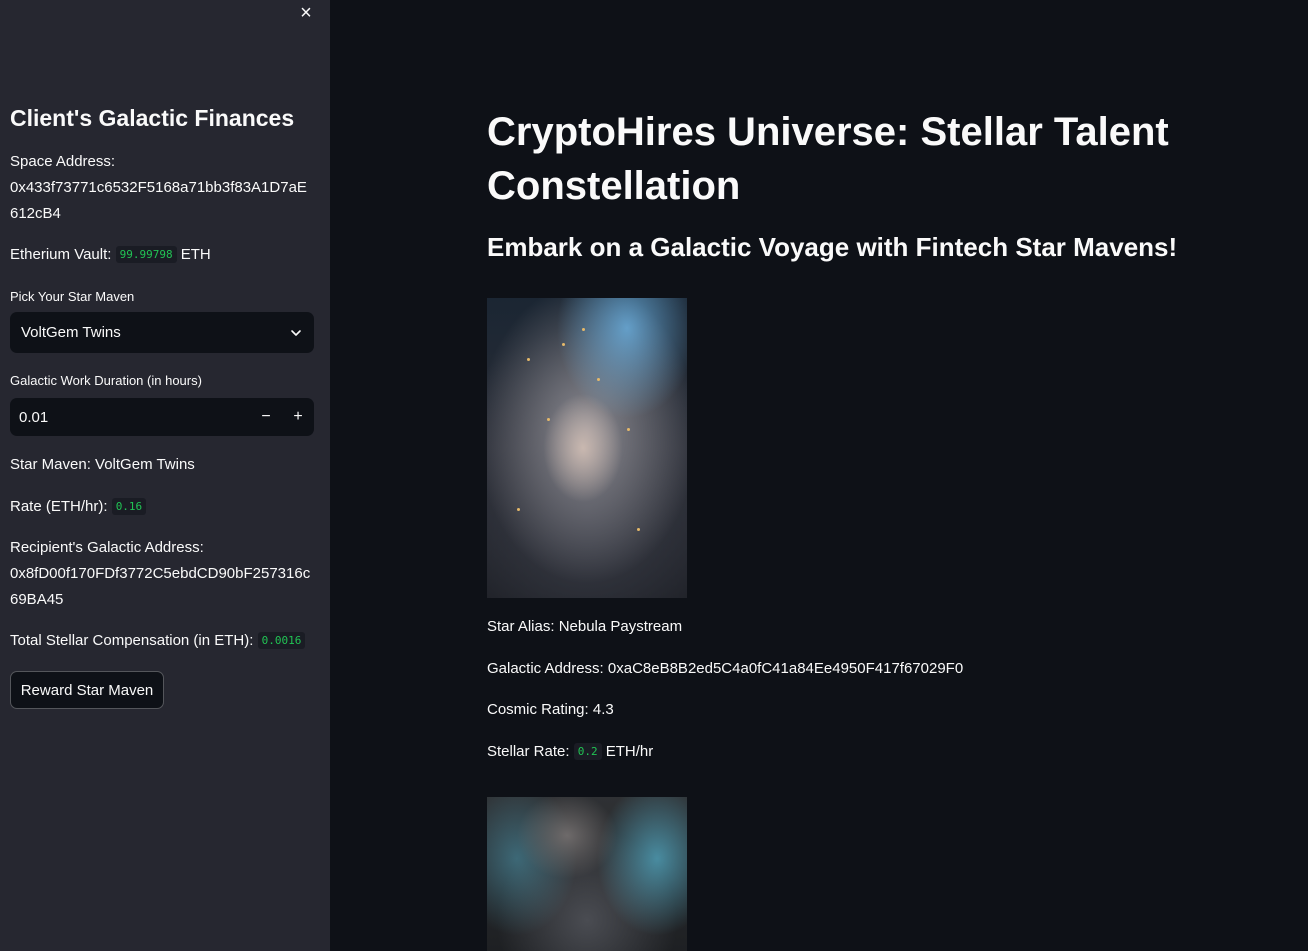 This screenshot has height=951, width=1308. What do you see at coordinates (281, 640) in the screenshot?
I see `total-value: 0.0016` at bounding box center [281, 640].